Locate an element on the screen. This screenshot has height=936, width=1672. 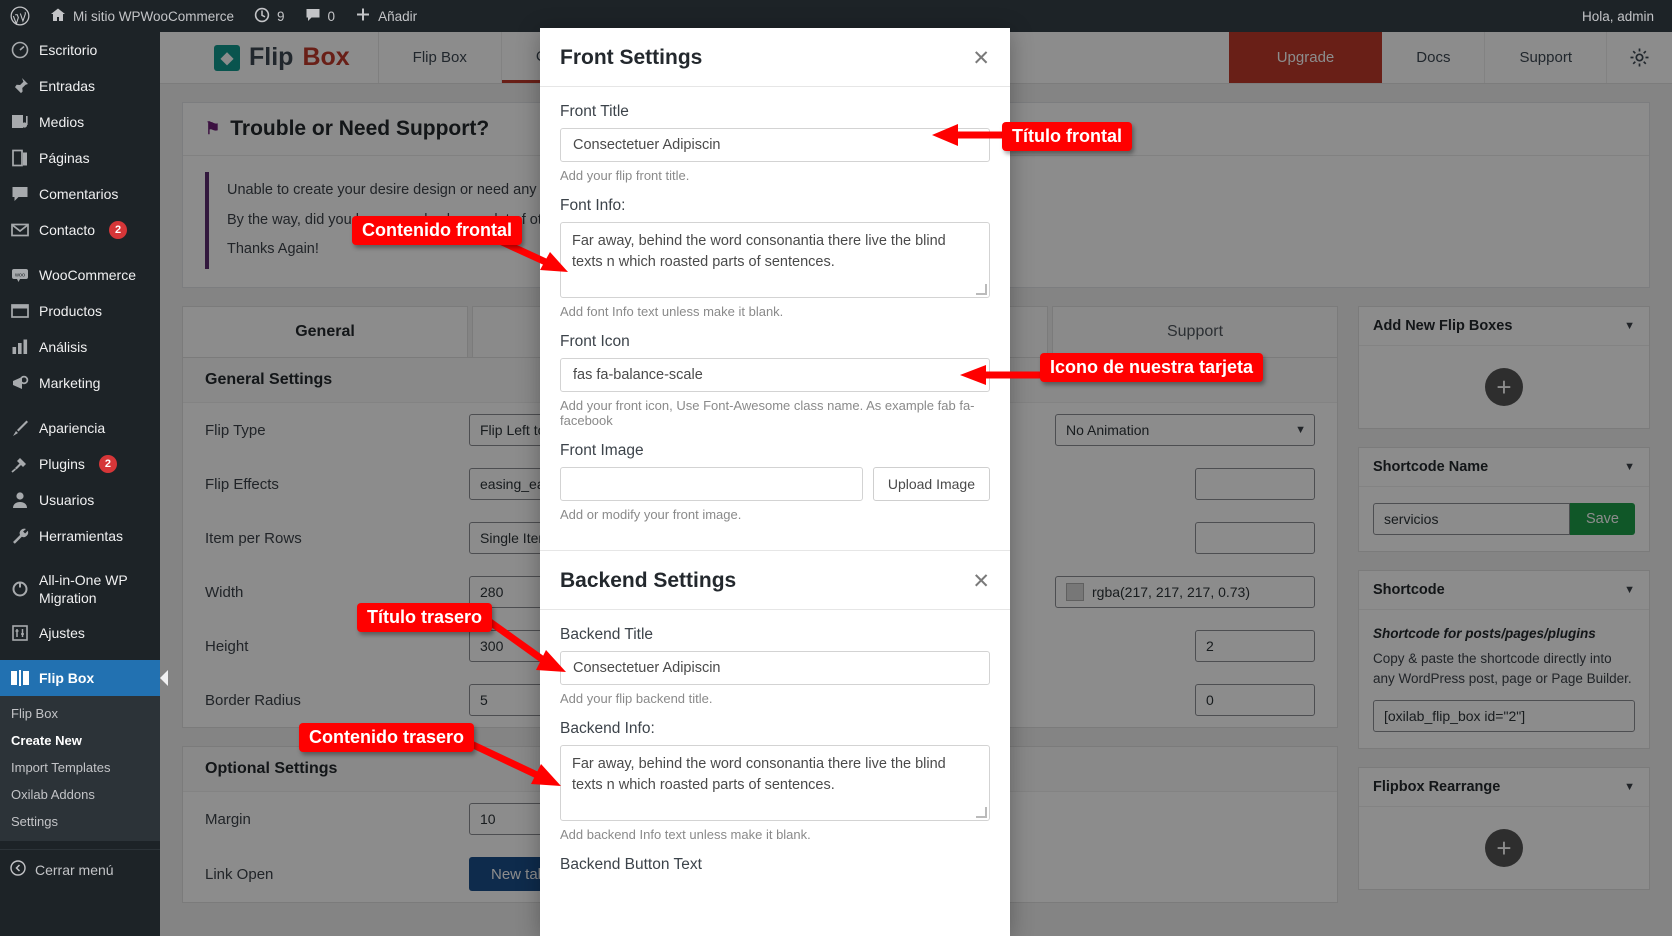
annotation-front-icon: Icono de nuestra tarjeta is located at coordinates (1152, 367).